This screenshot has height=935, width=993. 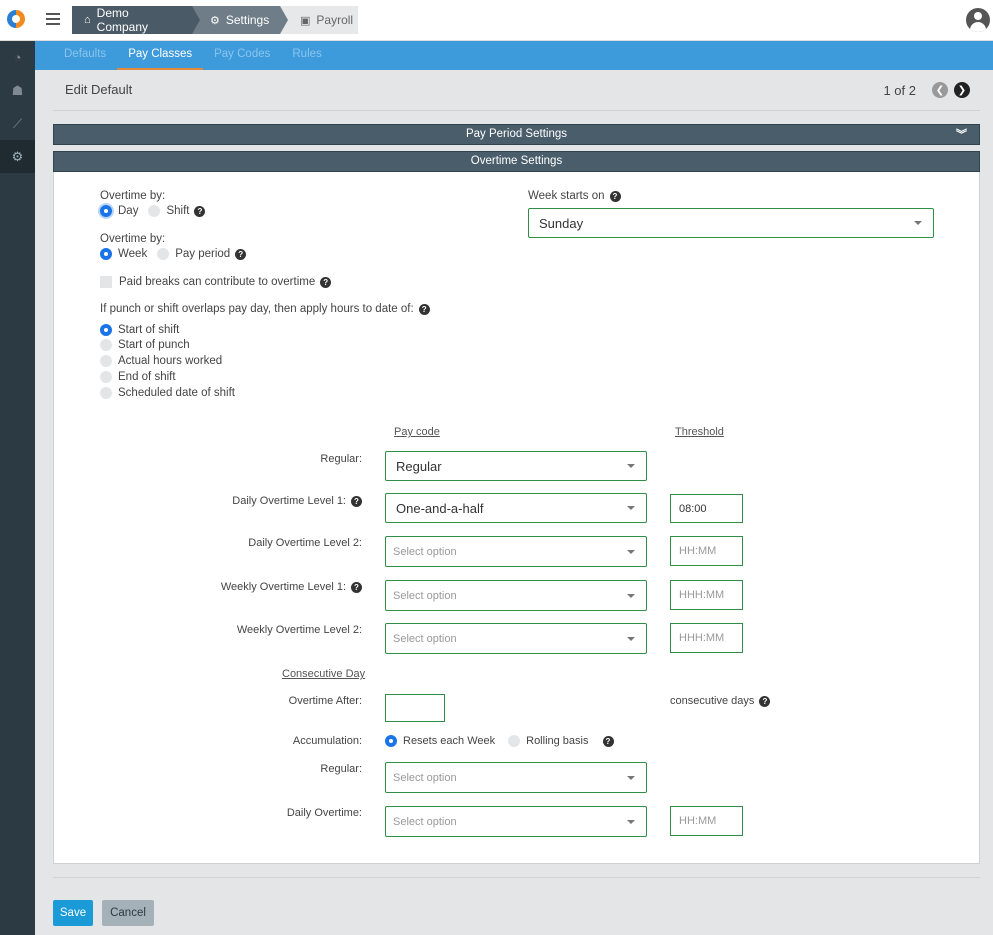 I want to click on previous-icon: ❮, so click(x=940, y=90).